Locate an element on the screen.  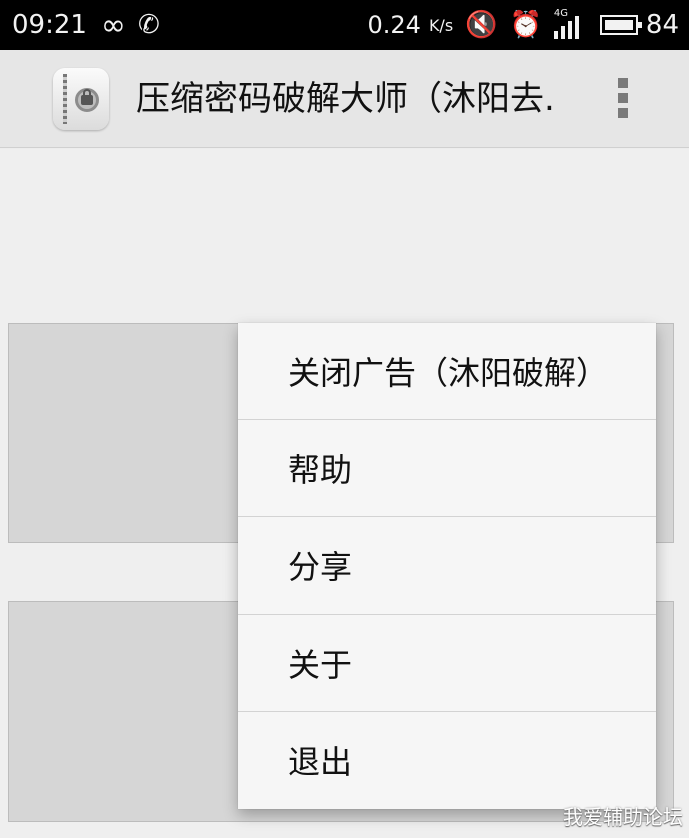
menu-item-close-ads: 关闭广告（沐阳破解） is located at coordinates (447, 372).